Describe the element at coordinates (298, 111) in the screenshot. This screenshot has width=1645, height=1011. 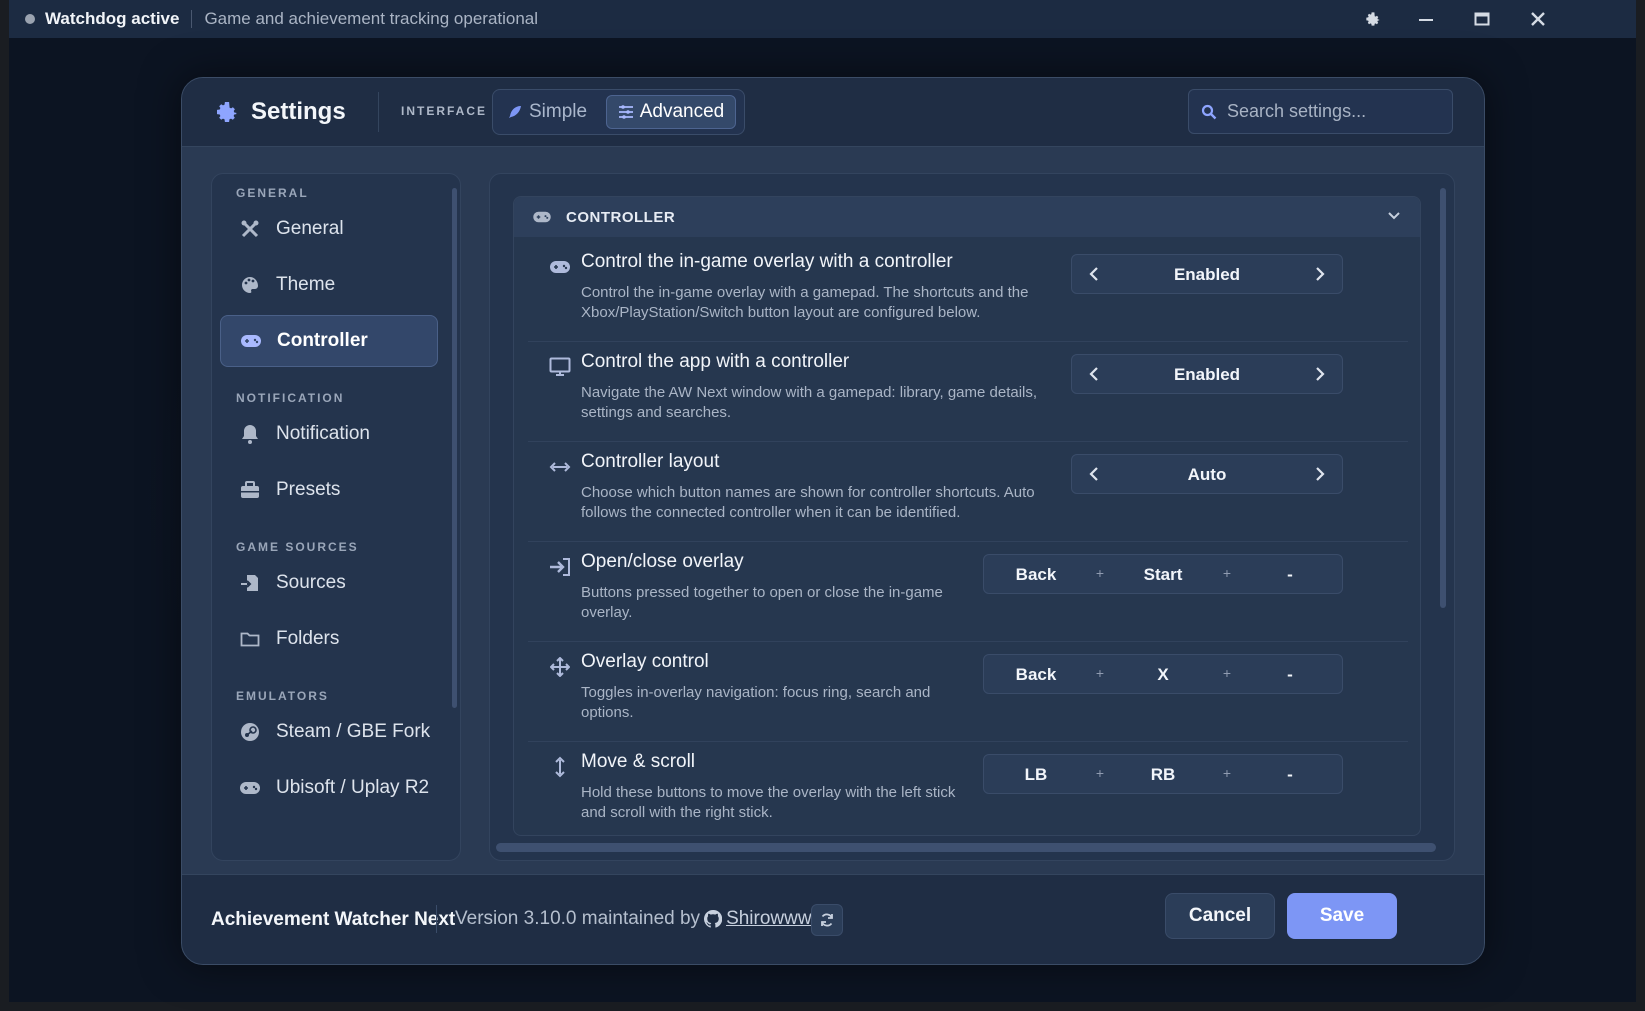
I see `dialog-title: Settings` at that location.